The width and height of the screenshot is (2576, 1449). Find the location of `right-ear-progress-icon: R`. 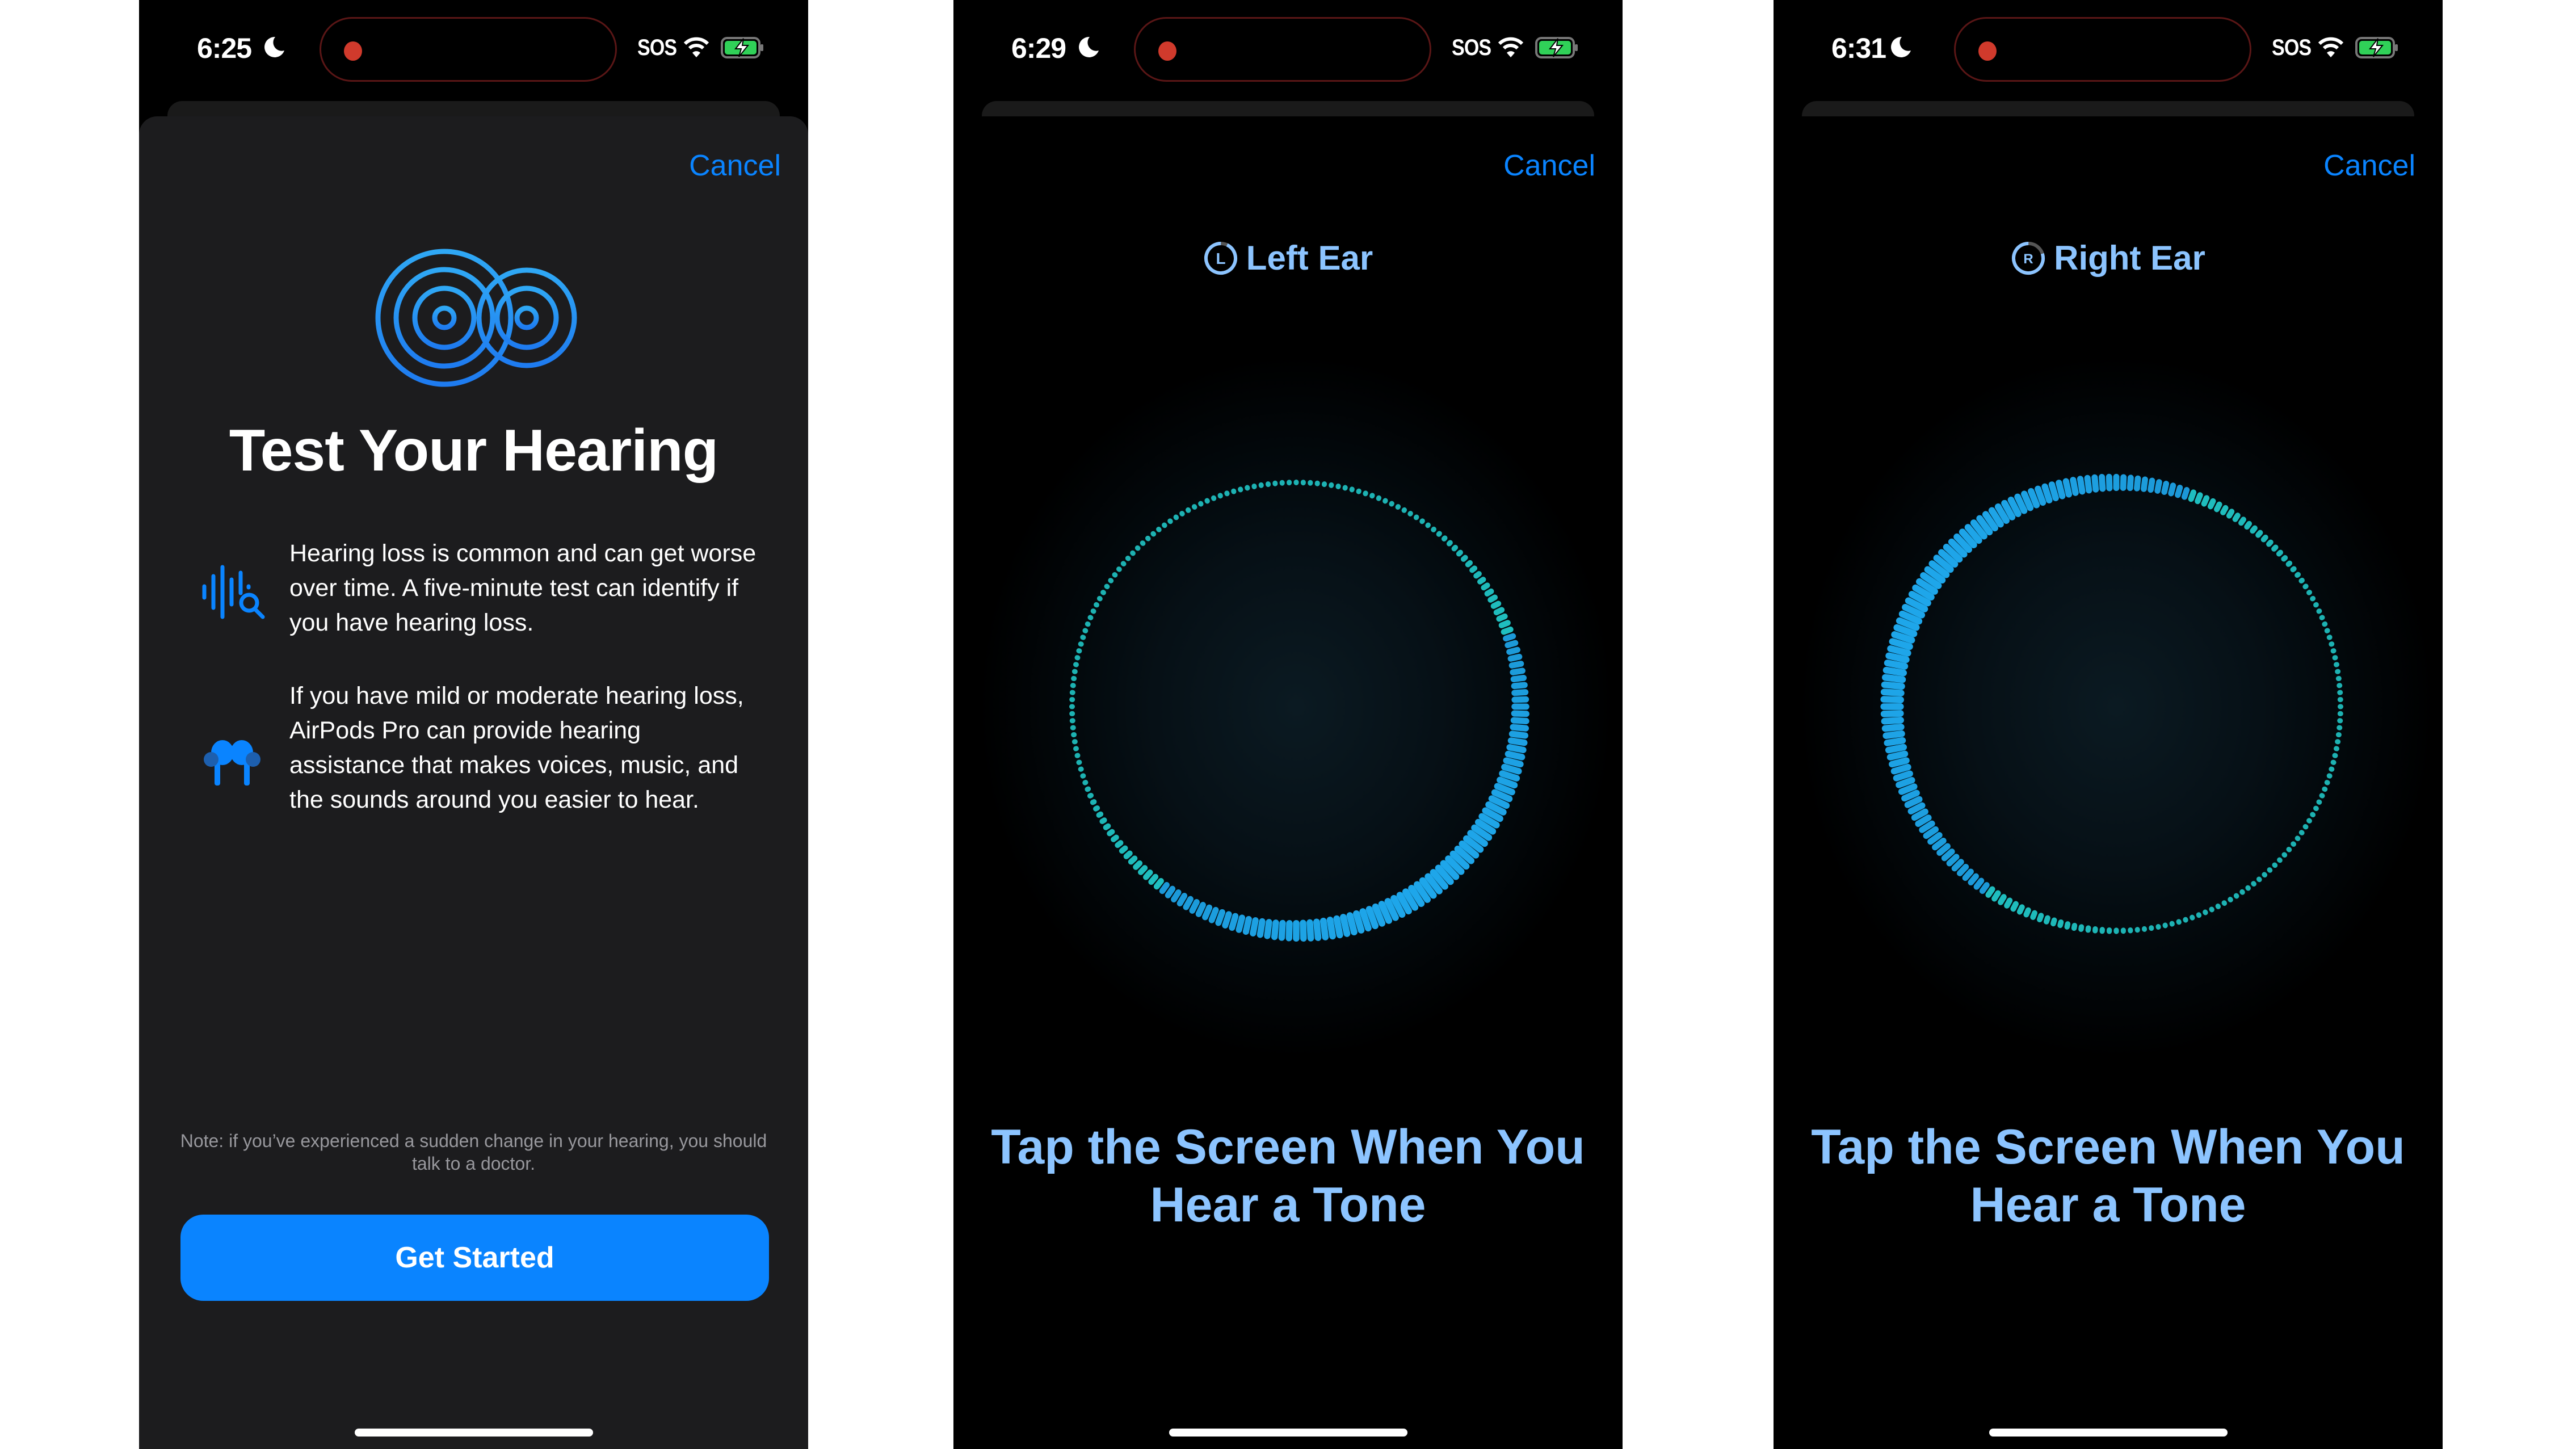

right-ear-progress-icon: R is located at coordinates (2028, 258).